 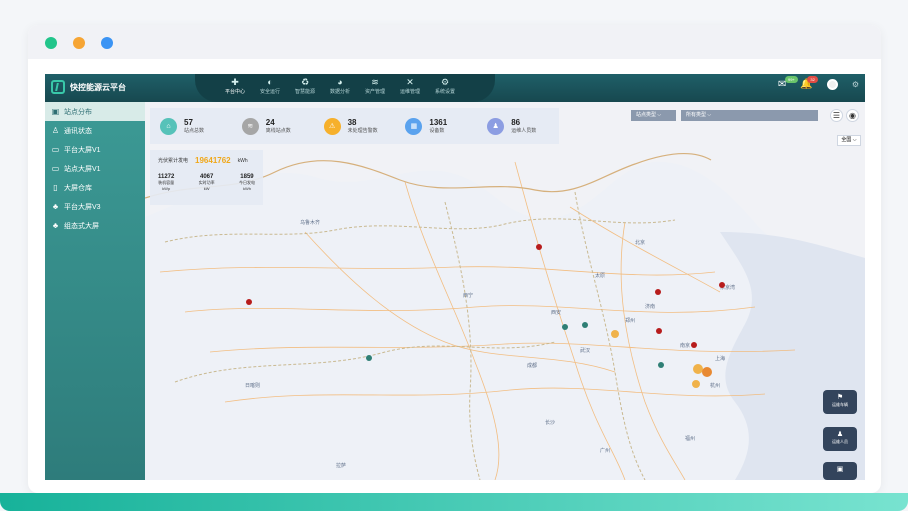 I want to click on warning-icon: ⚠, so click(x=332, y=126).